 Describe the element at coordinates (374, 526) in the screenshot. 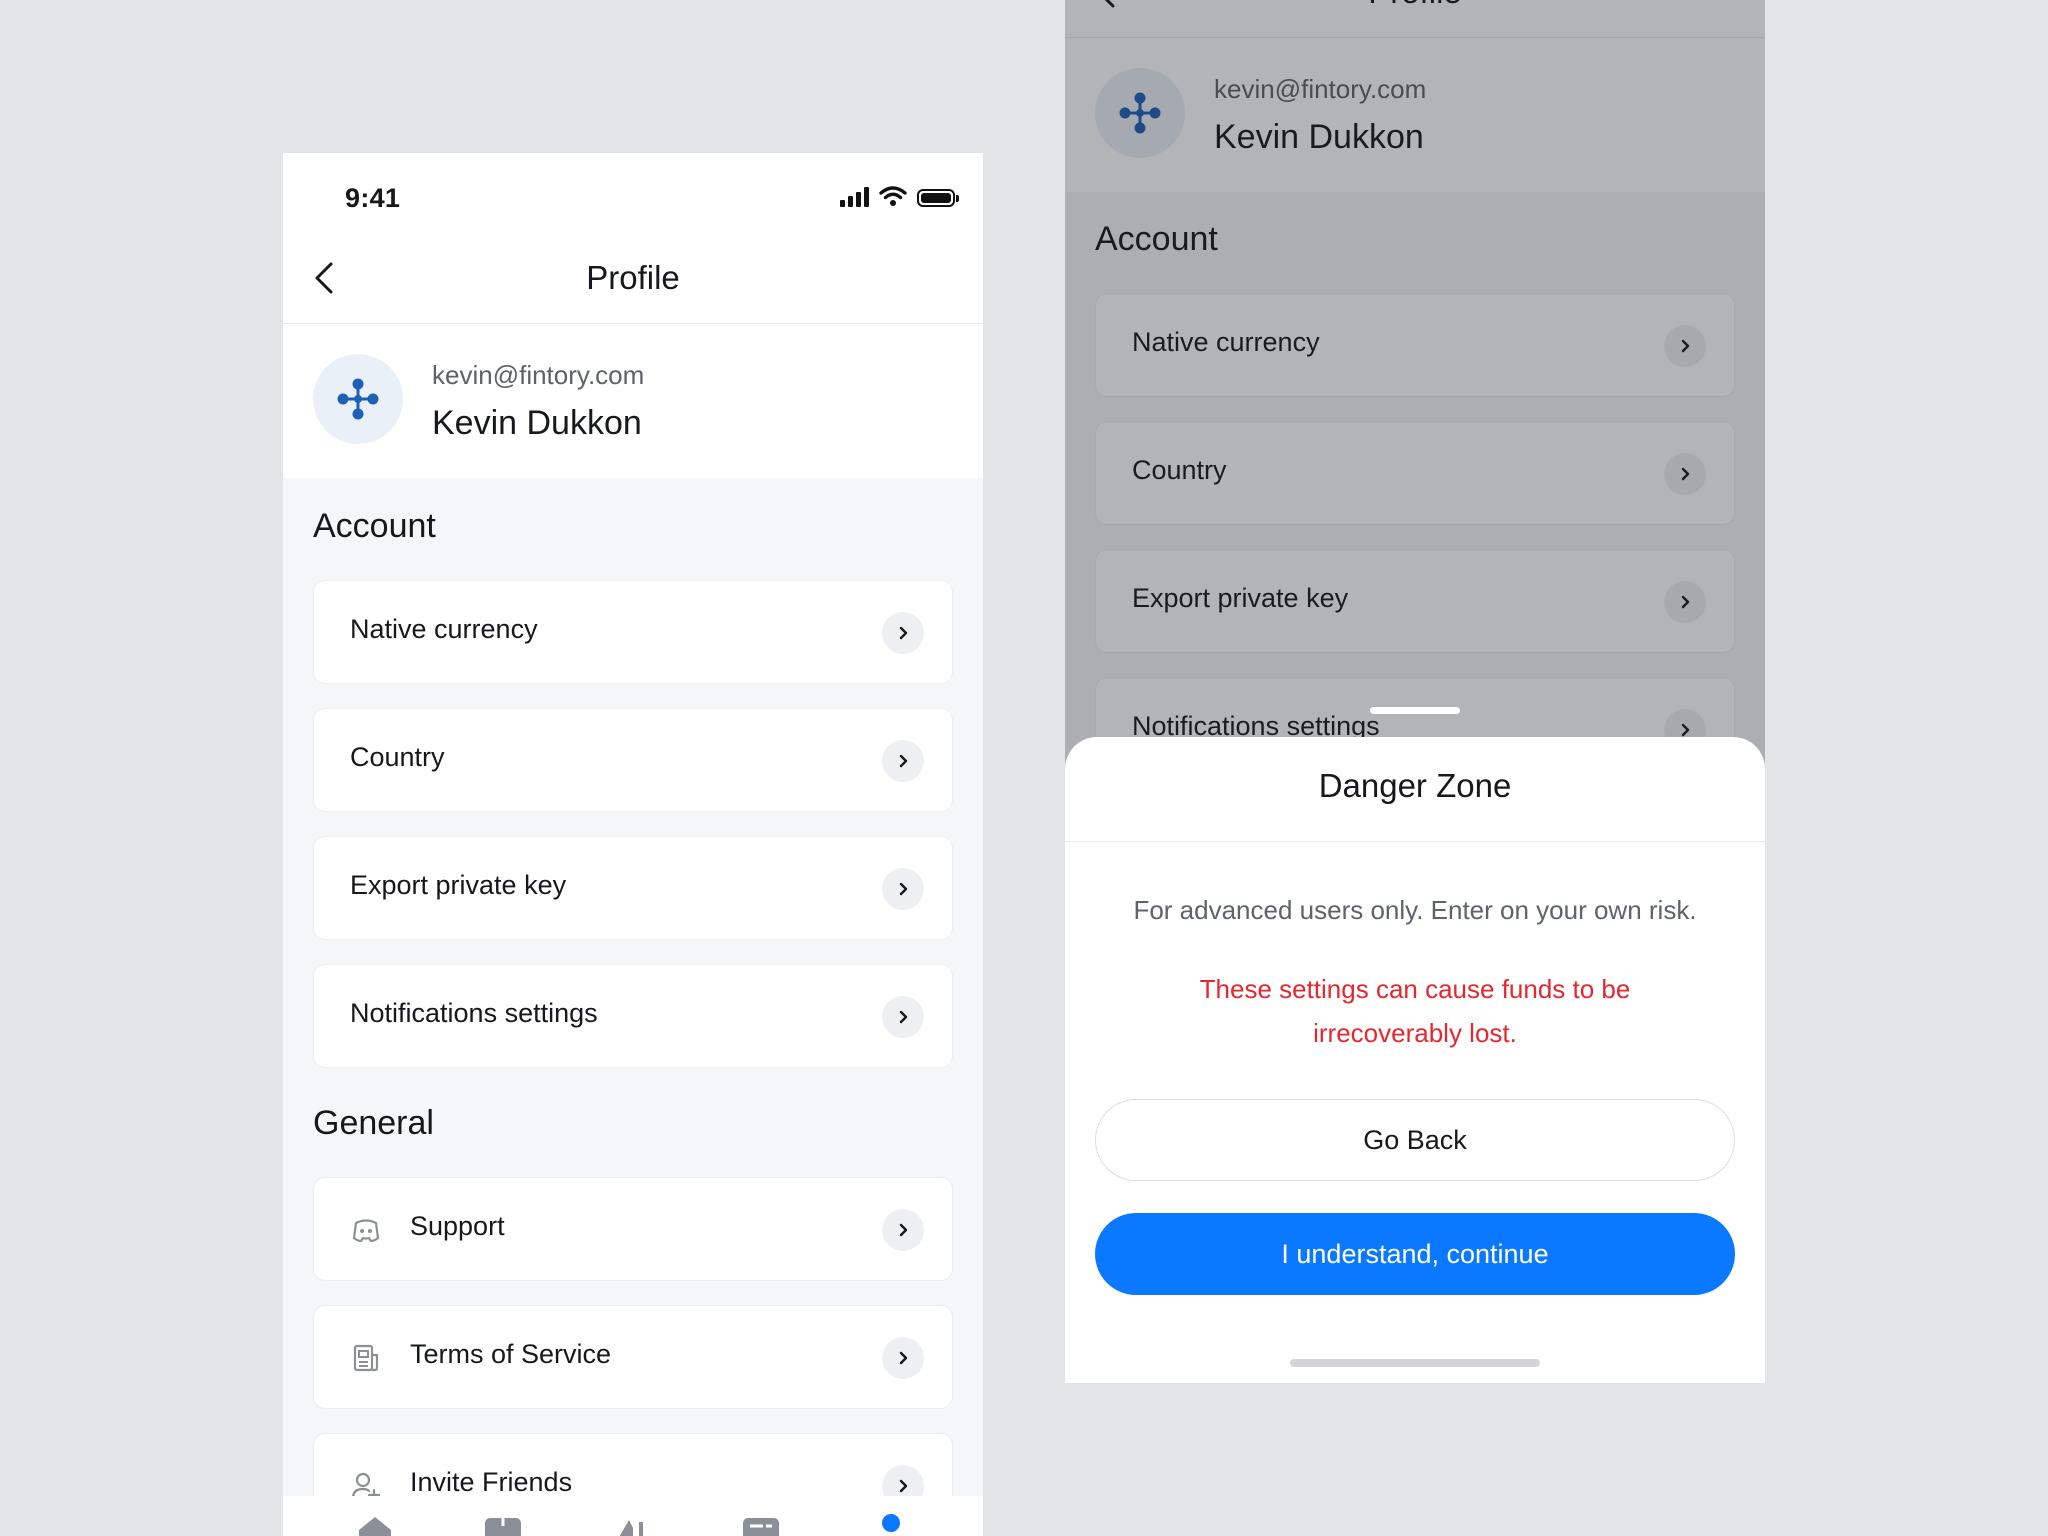

I see `section-title-account: Account` at that location.